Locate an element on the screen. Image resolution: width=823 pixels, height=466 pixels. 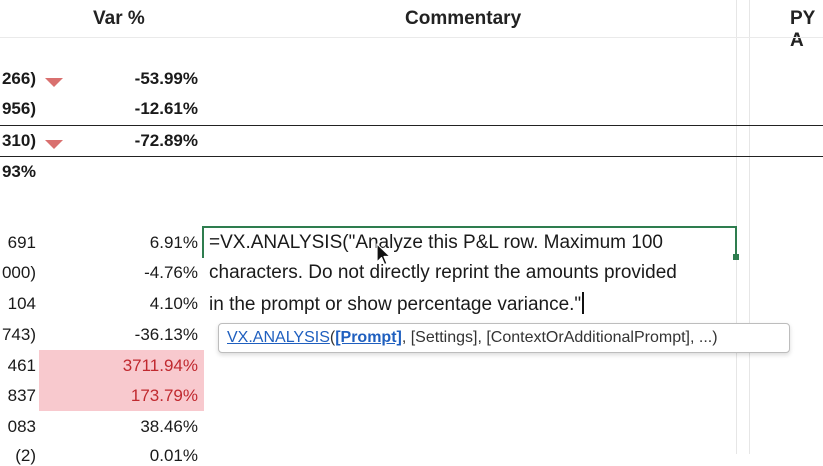
var-pct-cell-highlight: 173.79% is located at coordinates (113, 396).